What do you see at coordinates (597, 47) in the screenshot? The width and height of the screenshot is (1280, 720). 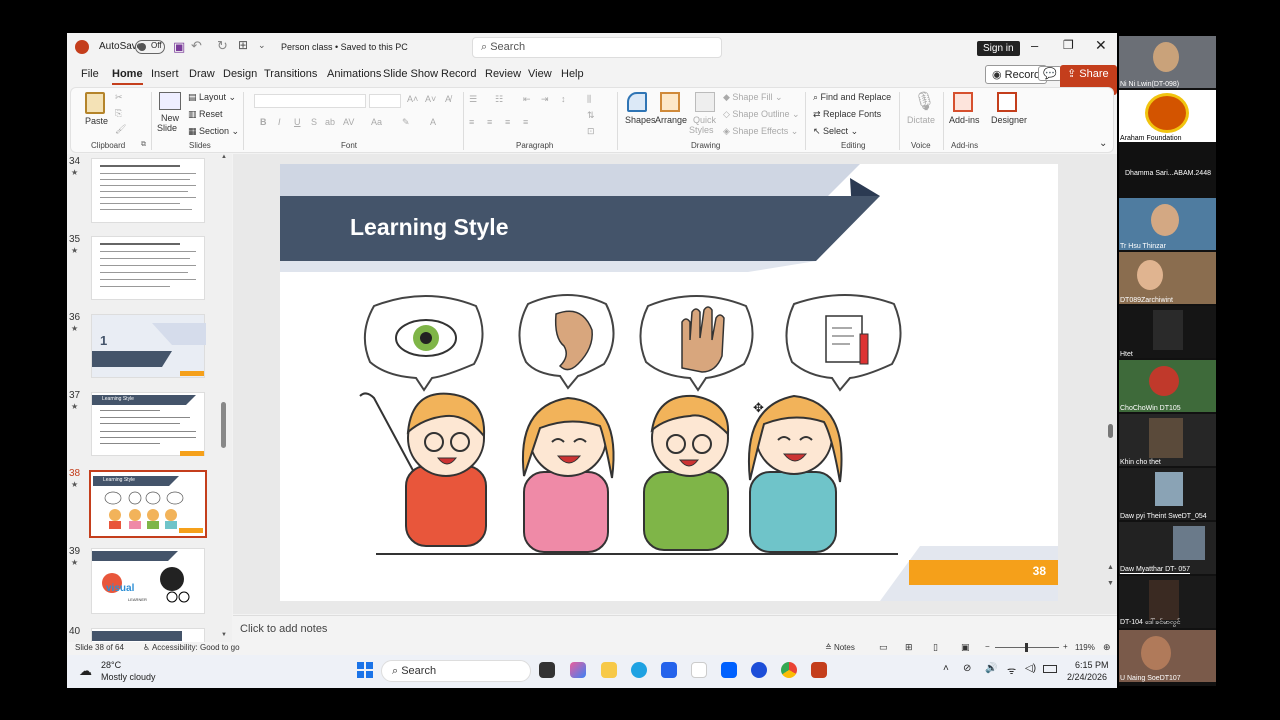 I see `search-input: ⌕ Search` at bounding box center [597, 47].